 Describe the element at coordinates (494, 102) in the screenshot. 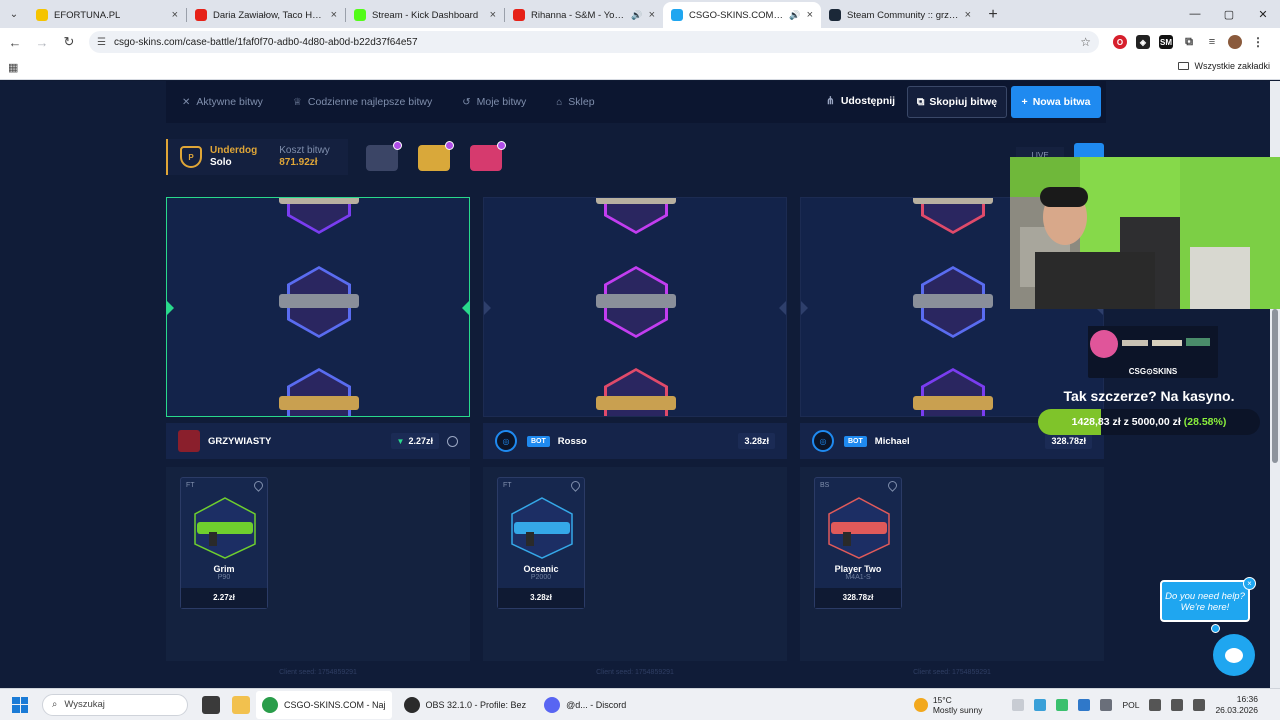

I see `nav-my-battles: ↺ Moje bitwy` at that location.